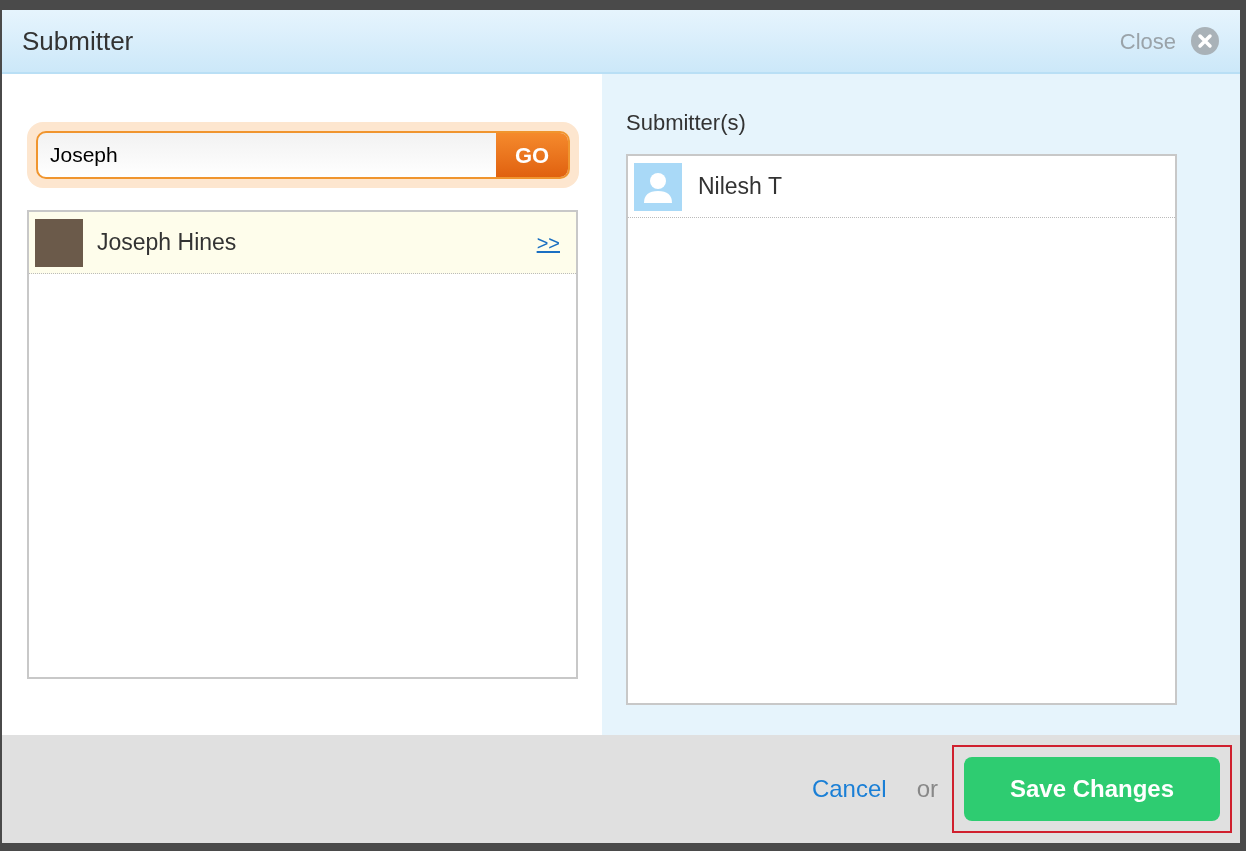  What do you see at coordinates (303, 155) in the screenshot?
I see `search-field: Joseph GO` at bounding box center [303, 155].